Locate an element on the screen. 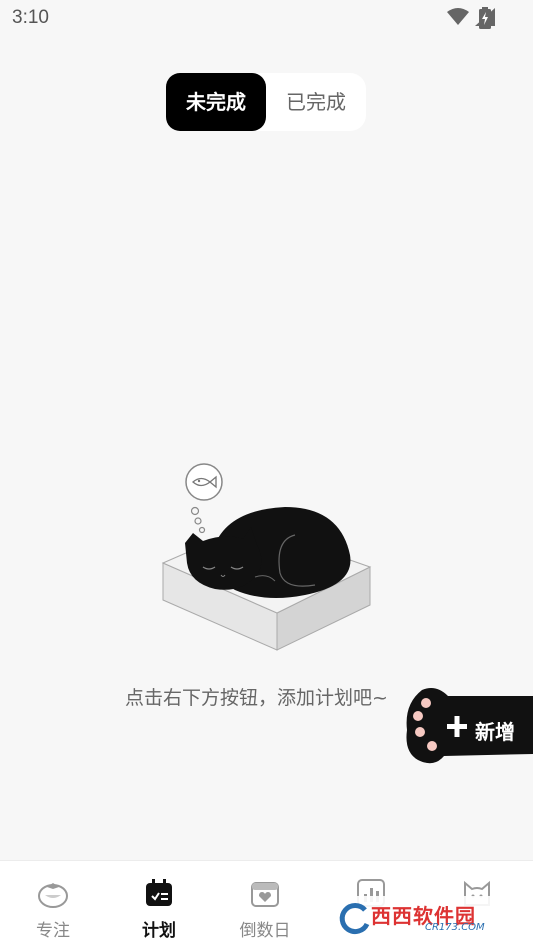 Image resolution: width=533 pixels, height=949 pixels. filter-segmented-control: 未完成 已完成 is located at coordinates (266, 102).